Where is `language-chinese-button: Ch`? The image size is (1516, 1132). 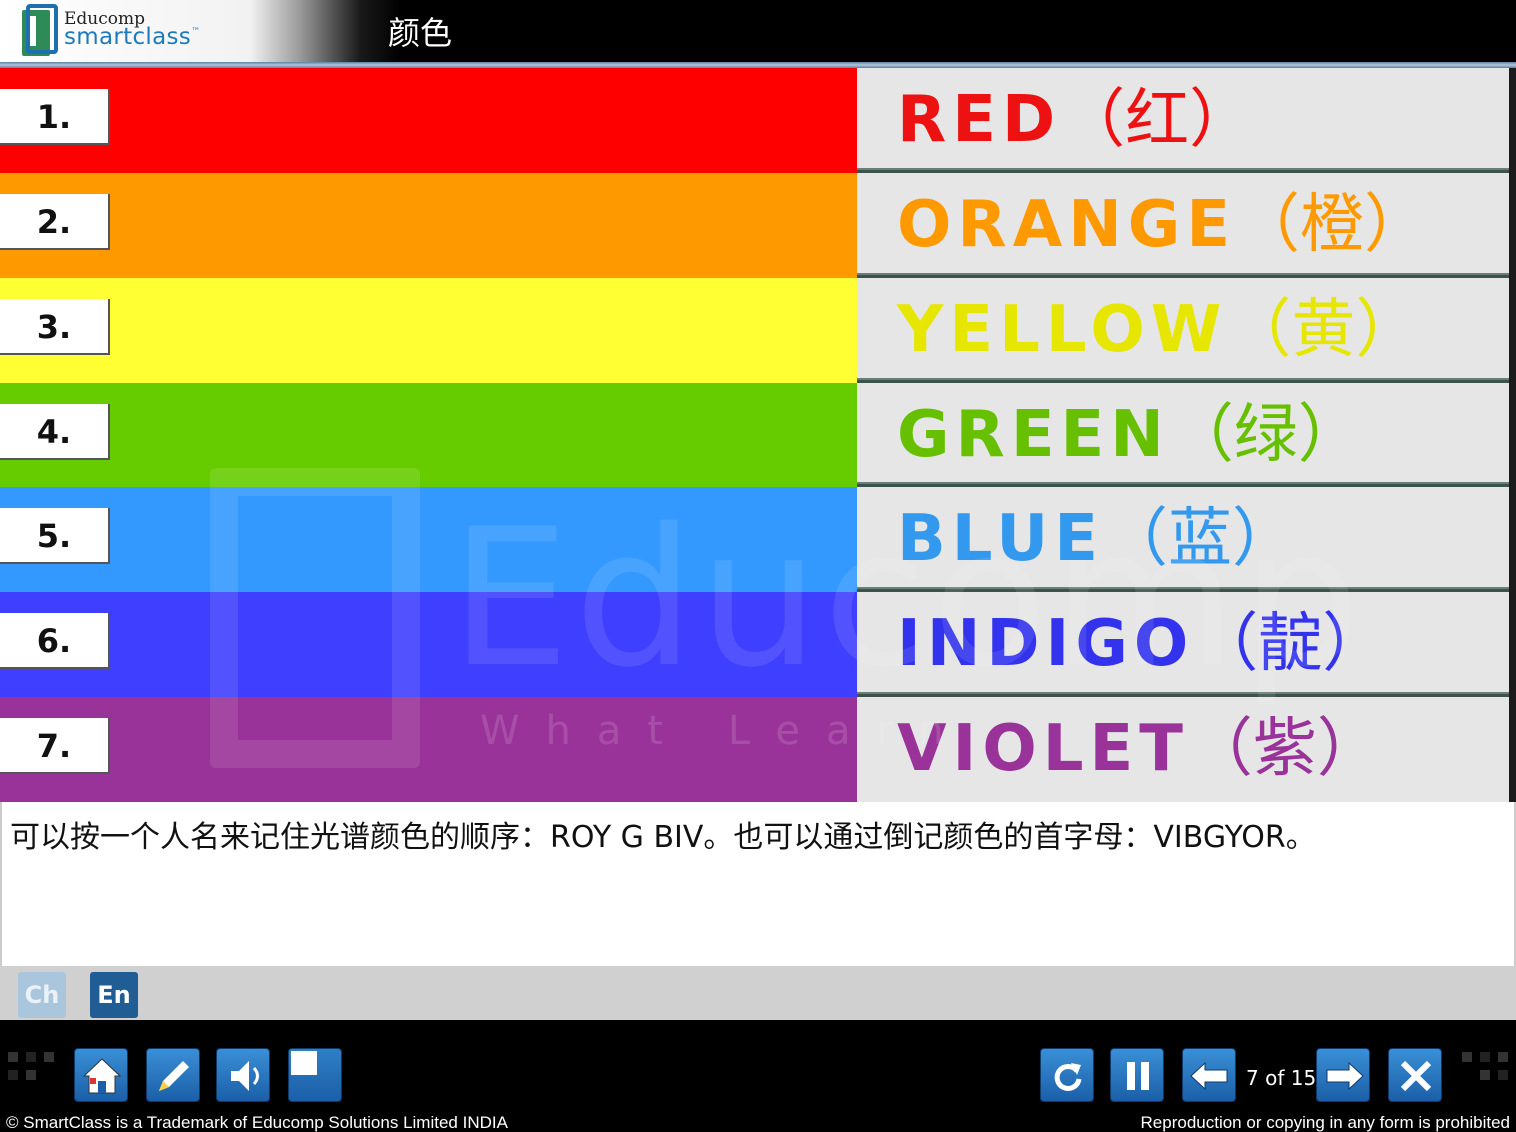
language-chinese-button: Ch is located at coordinates (42, 995).